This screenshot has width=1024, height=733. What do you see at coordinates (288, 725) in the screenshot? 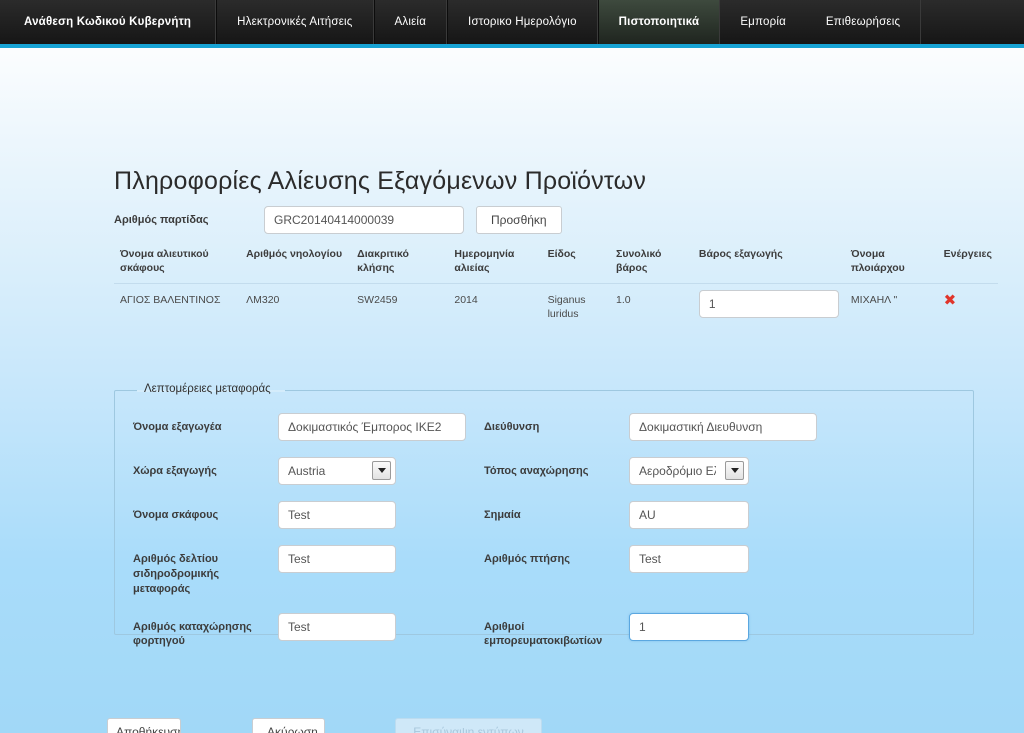
I see `cancel-button: Ακύρωση` at bounding box center [288, 725].